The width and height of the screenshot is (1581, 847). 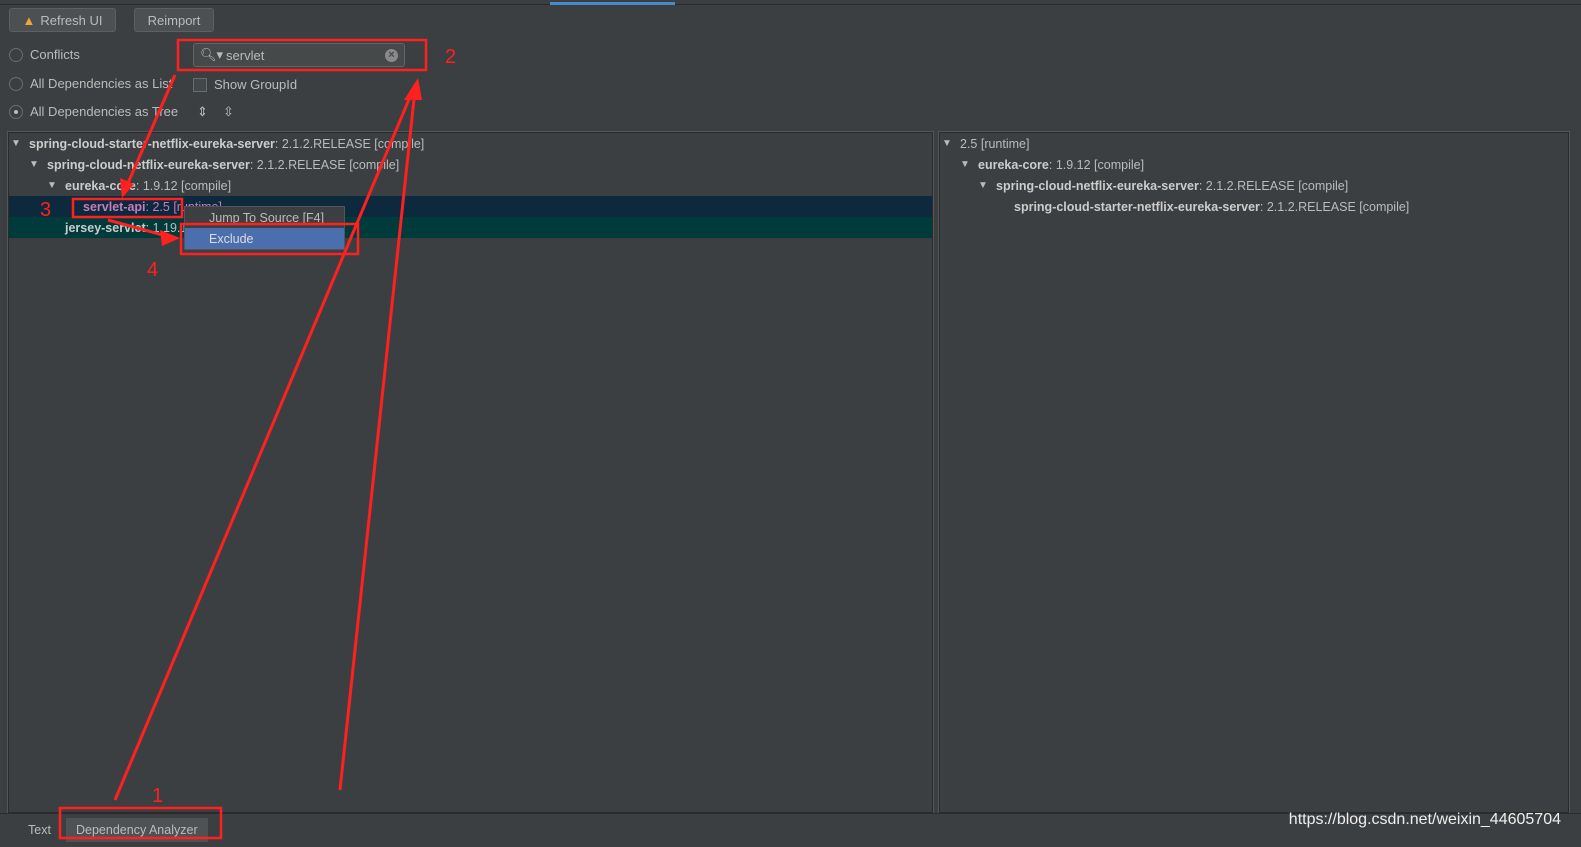 What do you see at coordinates (152, 270) in the screenshot?
I see `annotation-label-4: 4` at bounding box center [152, 270].